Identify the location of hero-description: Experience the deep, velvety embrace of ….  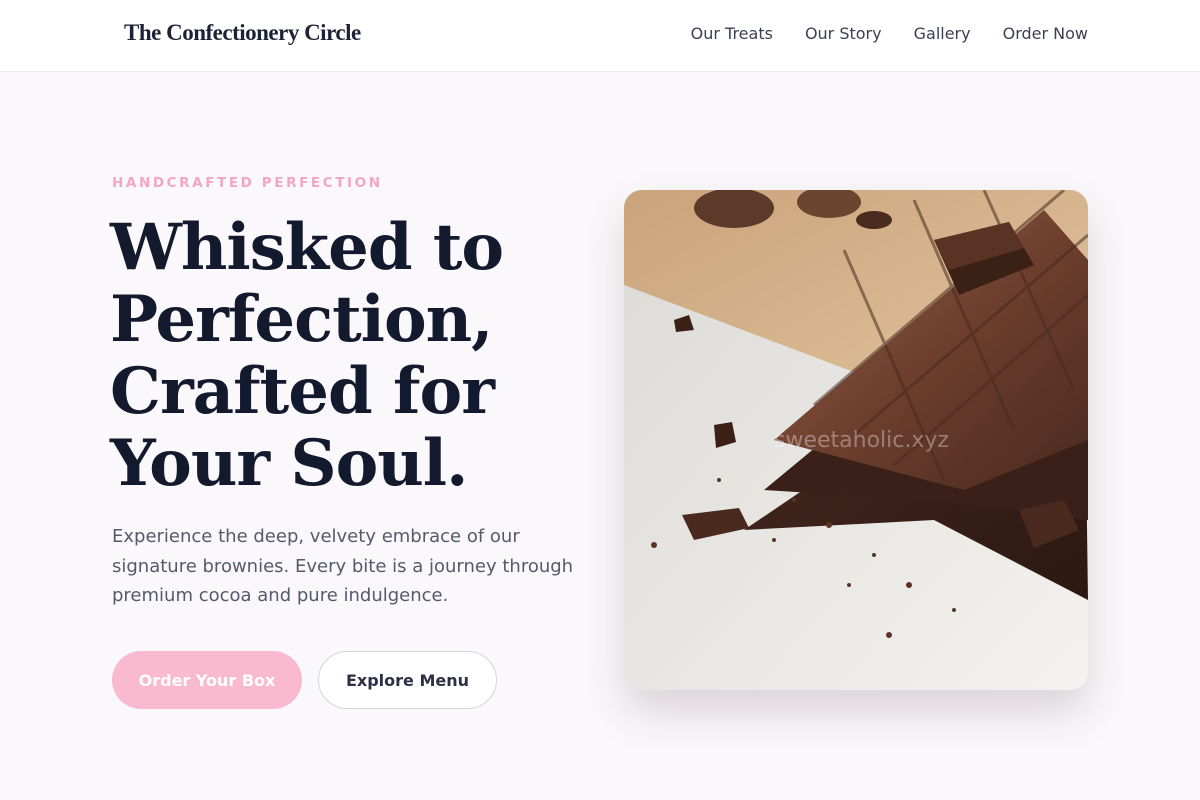
(343, 566).